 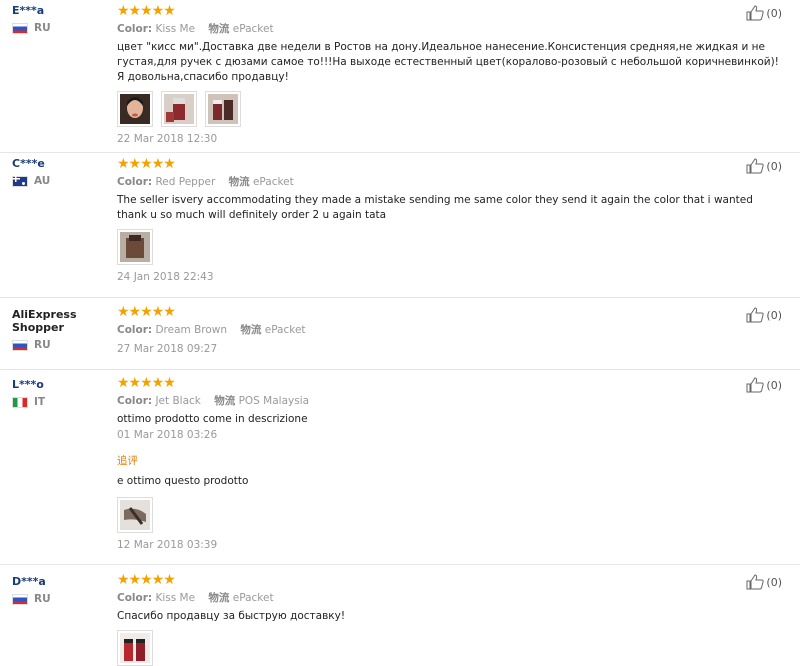 What do you see at coordinates (450, 401) in the screenshot?
I see `review-meta: Color: Jet Black 物流 POS Malaysia` at bounding box center [450, 401].